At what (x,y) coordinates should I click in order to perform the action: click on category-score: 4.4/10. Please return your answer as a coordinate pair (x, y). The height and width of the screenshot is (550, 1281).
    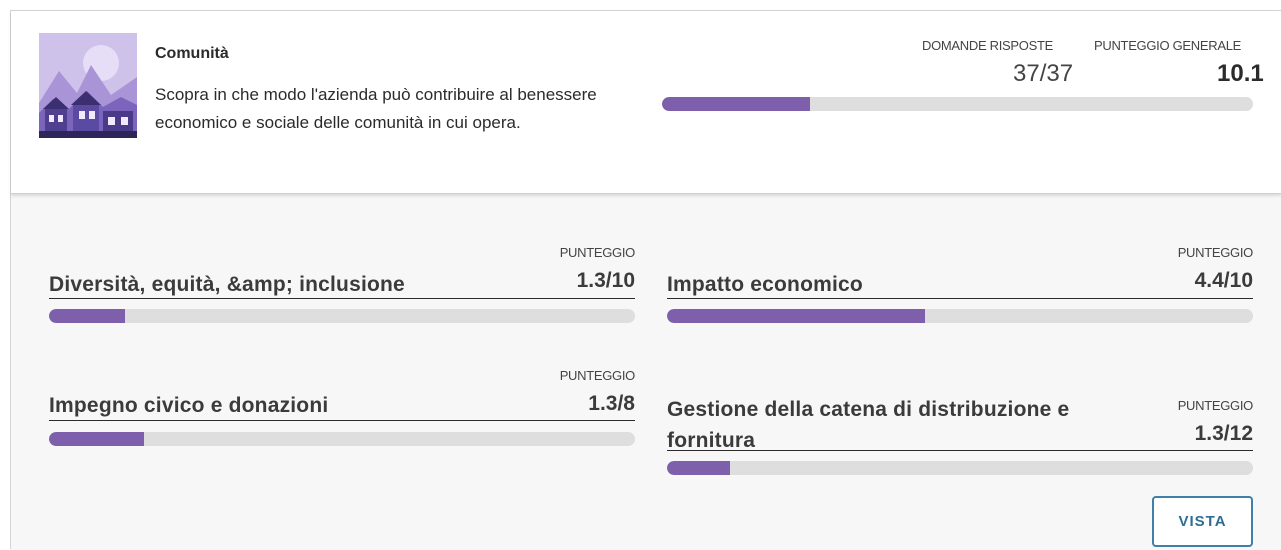
    Looking at the image, I should click on (1223, 280).